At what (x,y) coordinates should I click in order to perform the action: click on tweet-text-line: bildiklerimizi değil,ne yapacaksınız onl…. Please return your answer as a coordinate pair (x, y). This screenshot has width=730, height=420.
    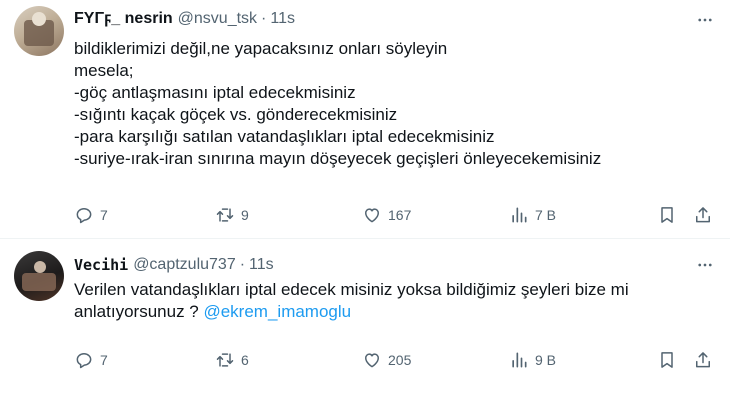
    Looking at the image, I should click on (261, 48).